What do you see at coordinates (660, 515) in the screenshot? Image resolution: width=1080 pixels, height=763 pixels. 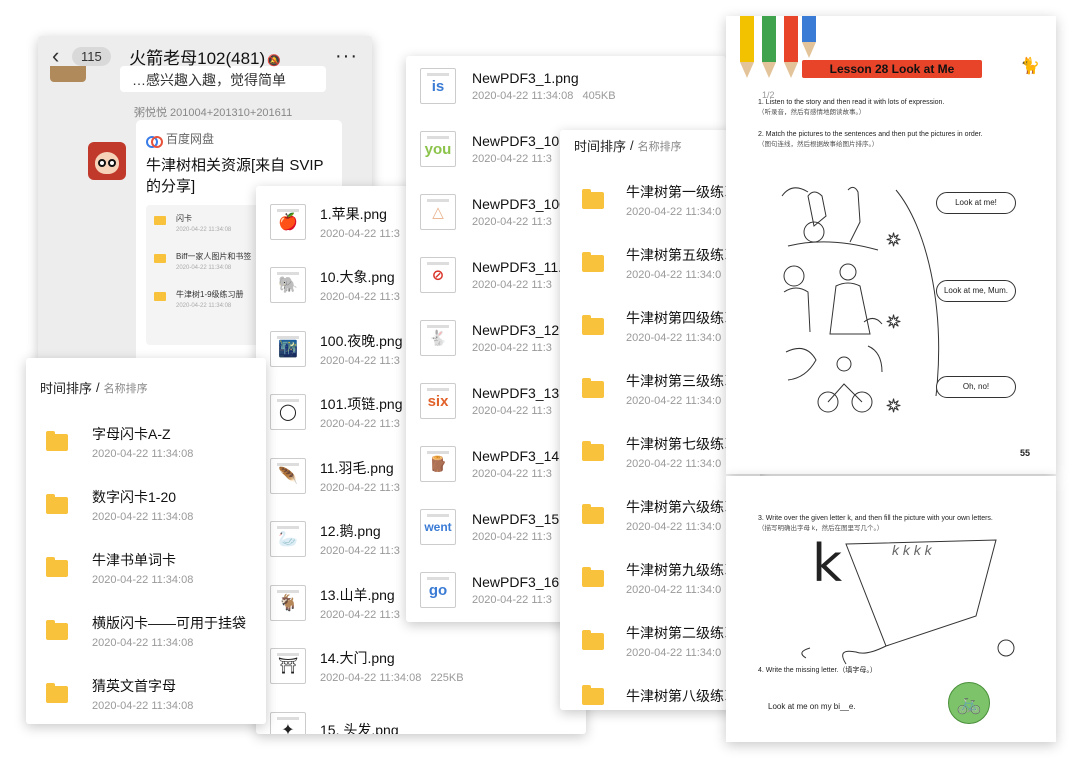 I see `folder-row: 牛津树第六级练习 2020-04-22 11:34:0` at bounding box center [660, 515].